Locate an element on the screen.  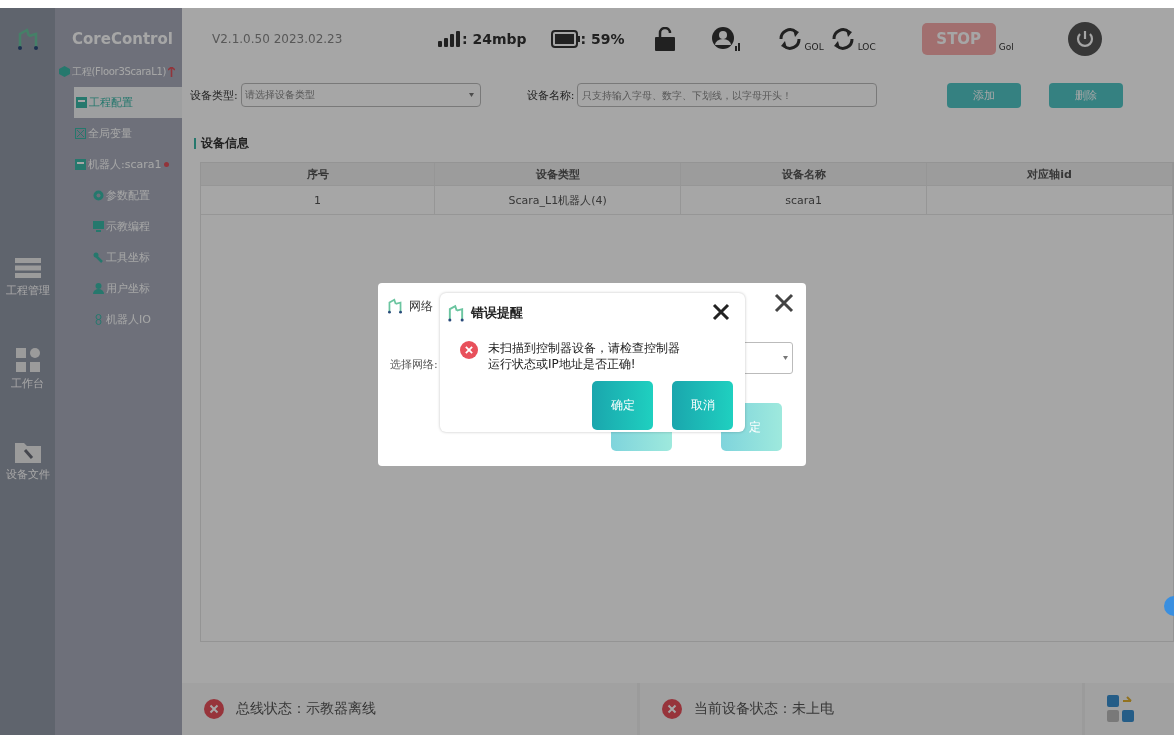
status-text: 总线状态：示教器离线 is located at coordinates (306, 709).